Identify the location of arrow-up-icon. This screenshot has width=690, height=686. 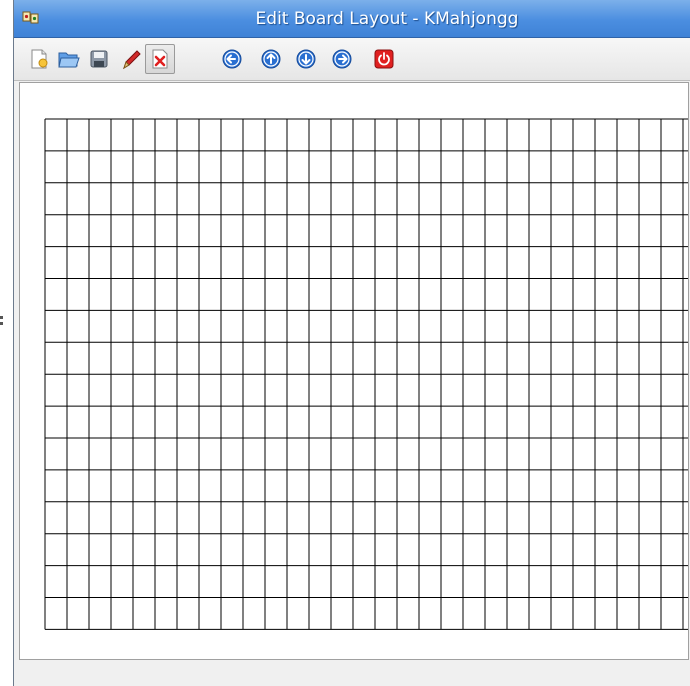
(271, 59).